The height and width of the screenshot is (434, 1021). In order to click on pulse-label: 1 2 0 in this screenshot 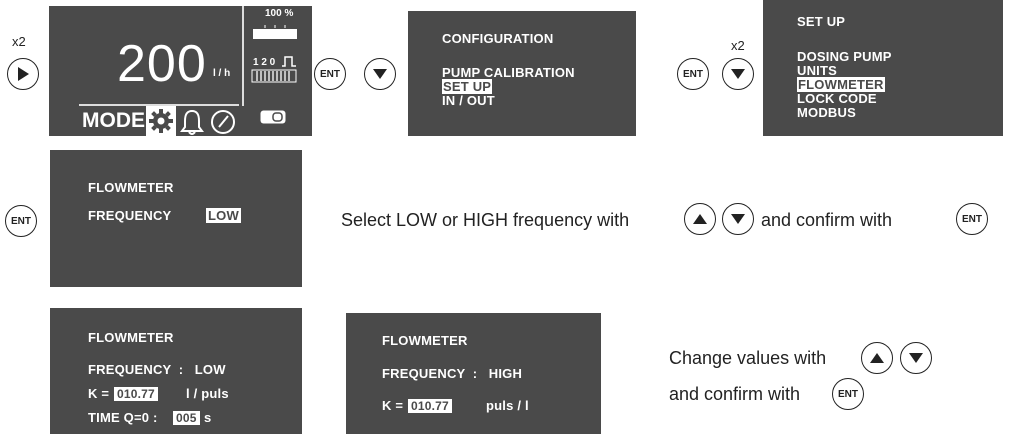, I will do `click(264, 62)`.